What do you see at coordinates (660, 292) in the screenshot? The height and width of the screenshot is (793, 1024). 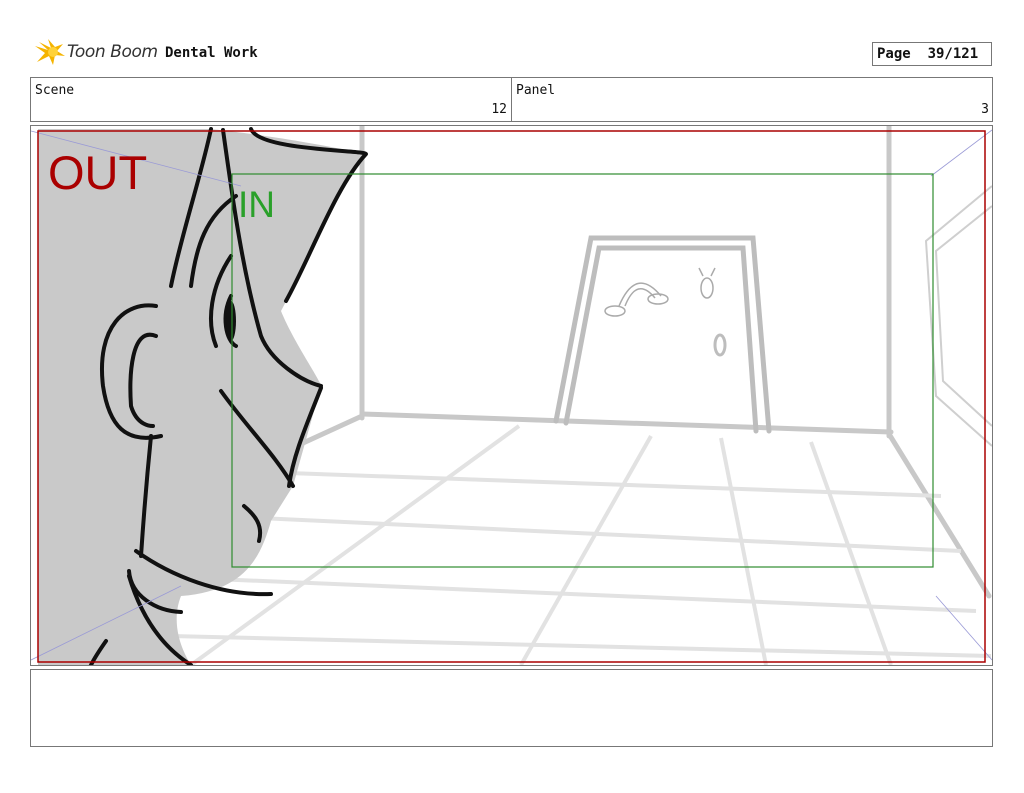 I see `door-stickers` at bounding box center [660, 292].